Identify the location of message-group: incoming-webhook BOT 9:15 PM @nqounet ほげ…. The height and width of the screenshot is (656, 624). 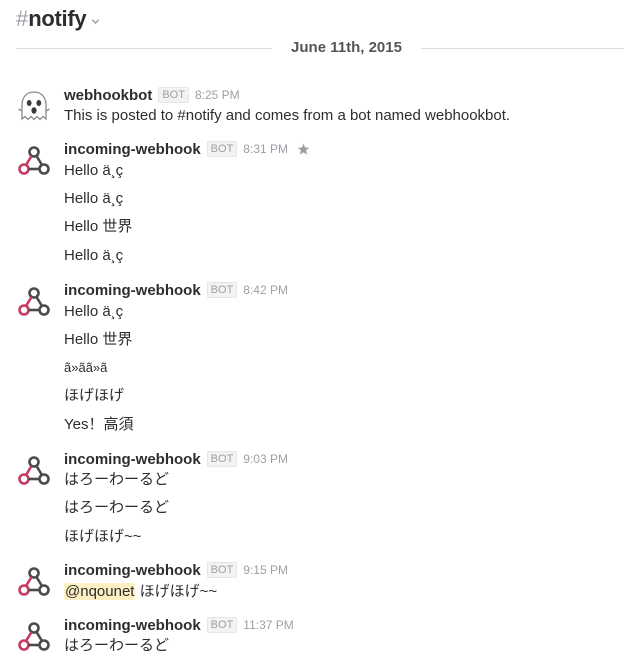
(316, 582).